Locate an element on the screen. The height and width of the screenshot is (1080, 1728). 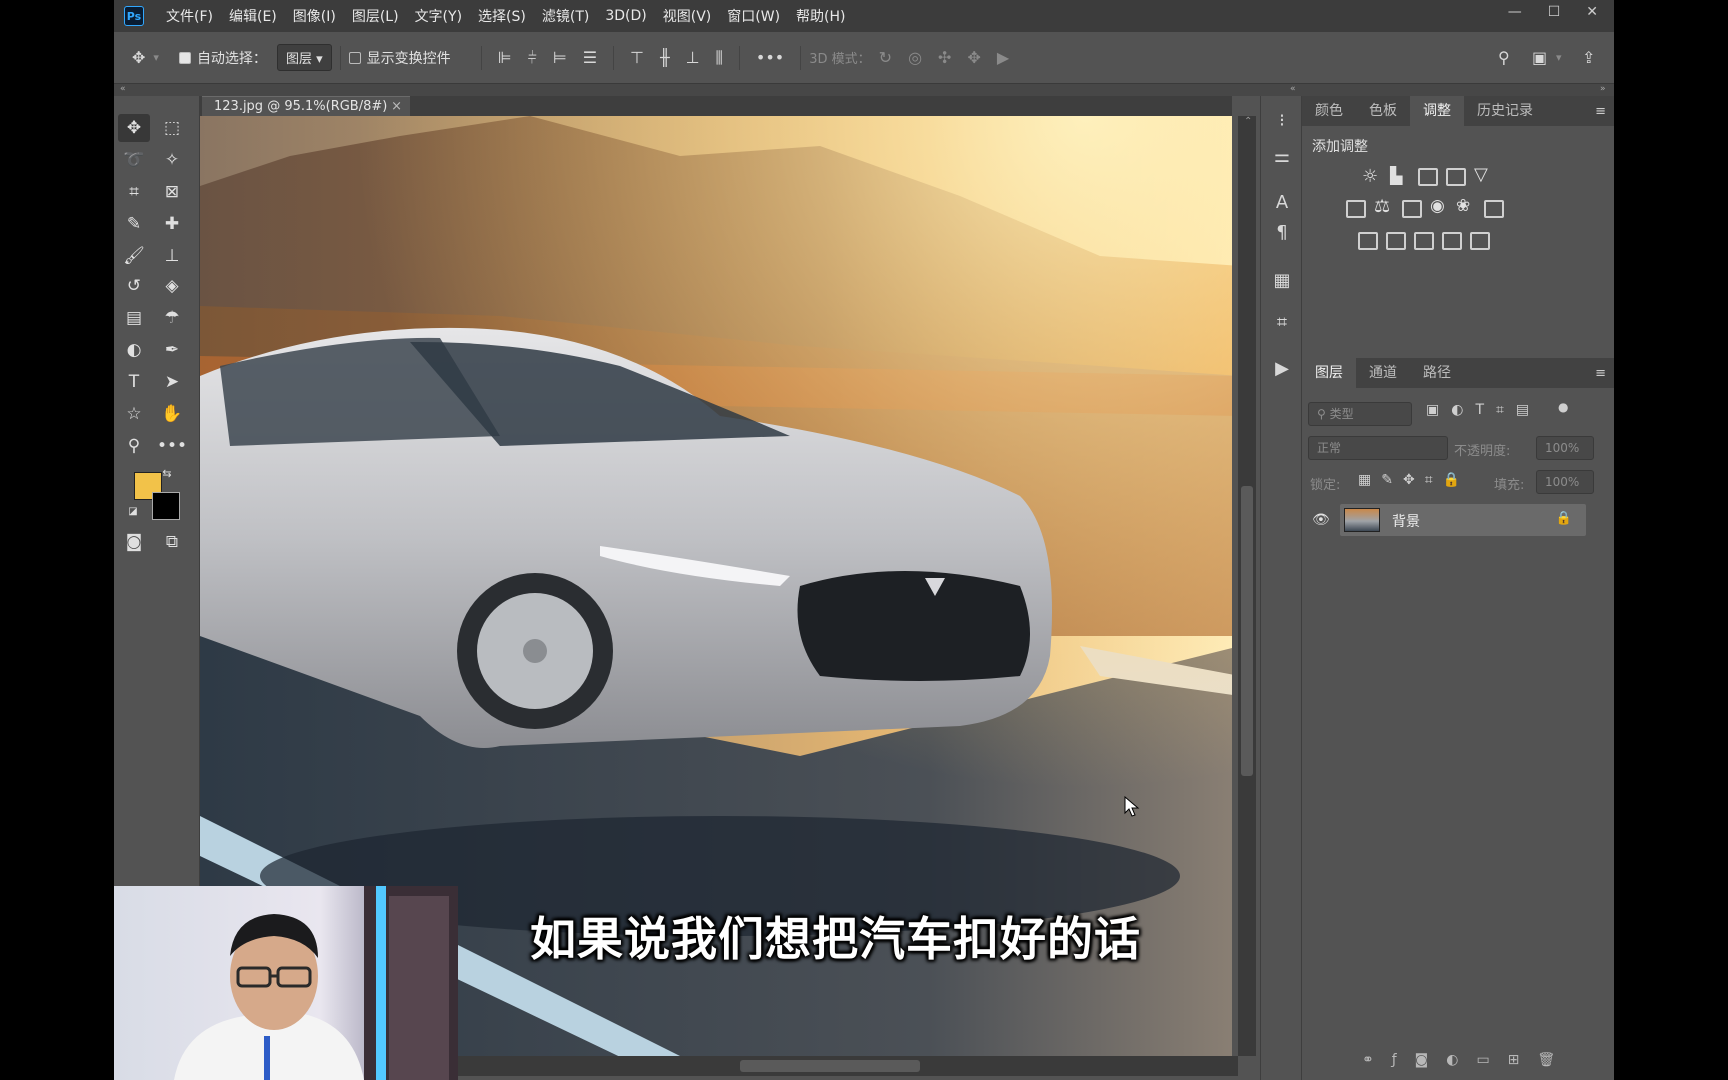
close-button: ✕ is located at coordinates (1592, 12).